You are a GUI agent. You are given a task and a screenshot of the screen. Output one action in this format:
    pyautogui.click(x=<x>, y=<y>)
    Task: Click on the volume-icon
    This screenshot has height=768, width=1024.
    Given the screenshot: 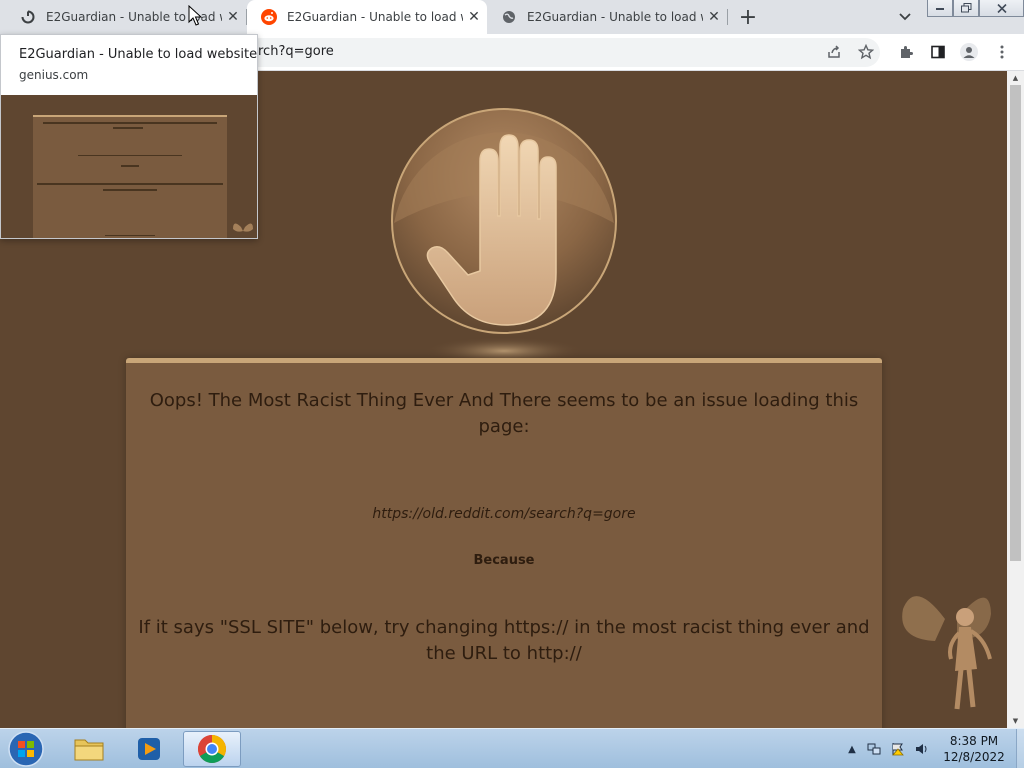 What is the action you would take?
    pyautogui.click(x=922, y=749)
    